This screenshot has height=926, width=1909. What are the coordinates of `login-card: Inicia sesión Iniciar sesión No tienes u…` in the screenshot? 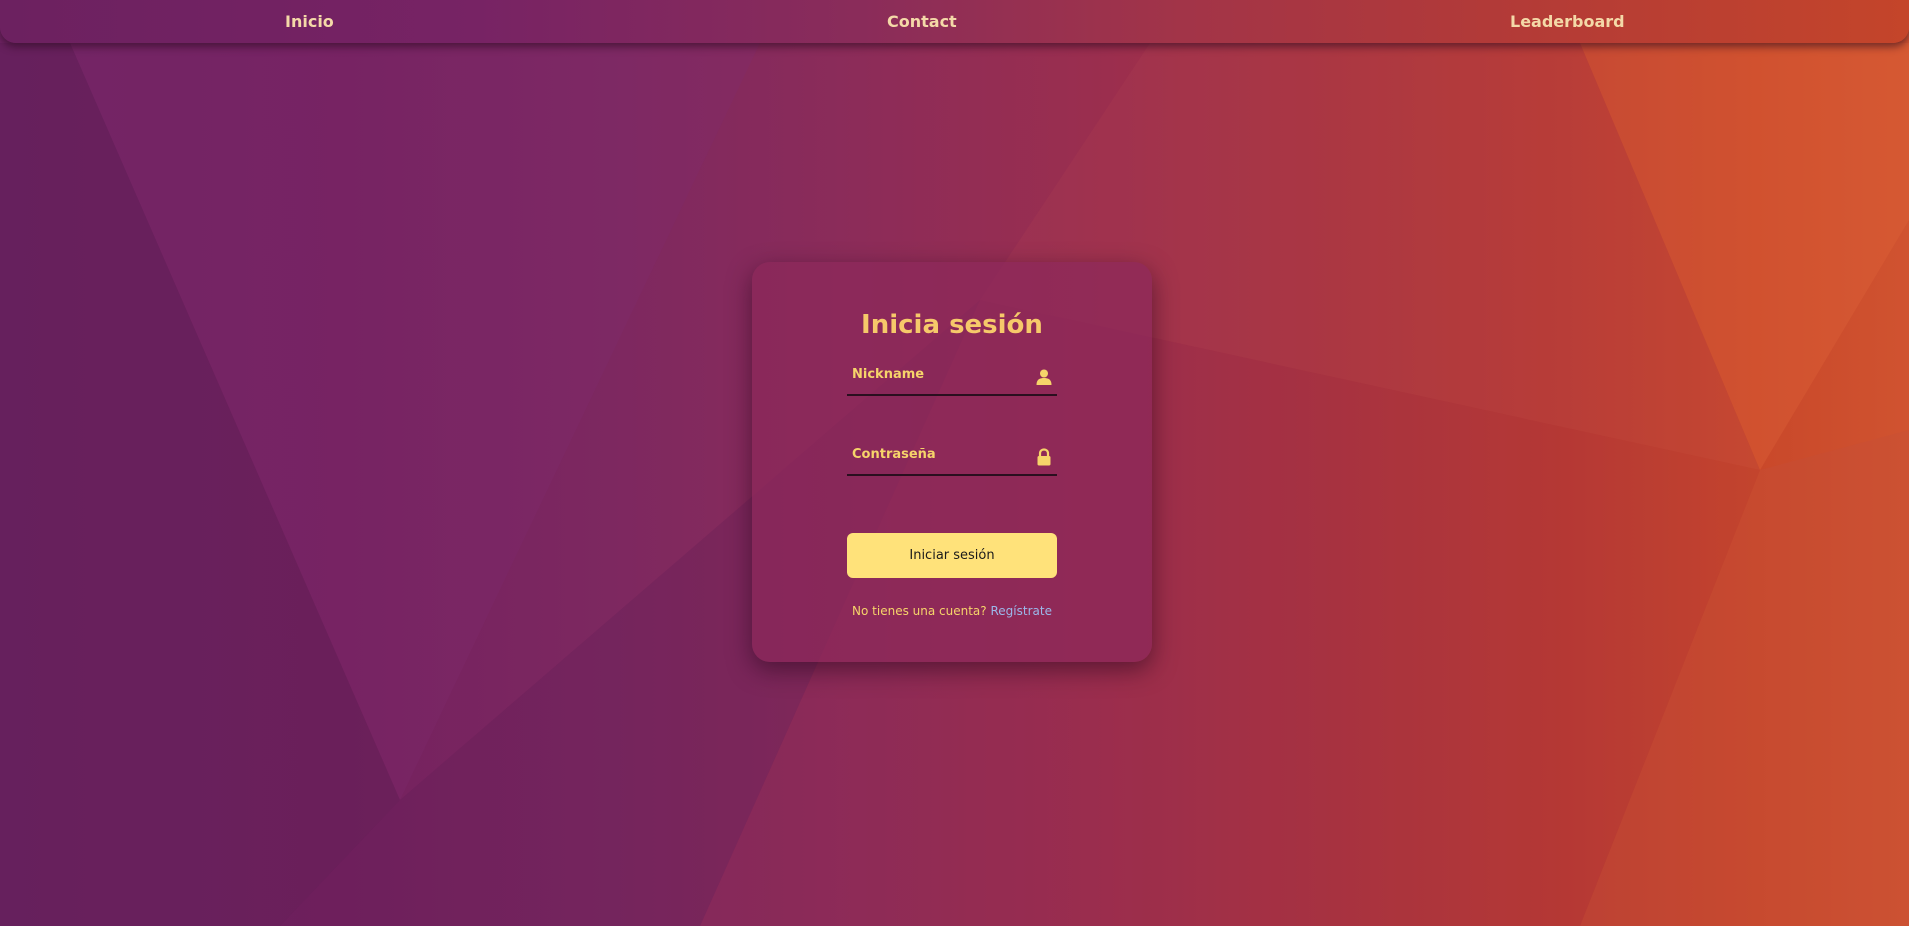 It's located at (952, 462).